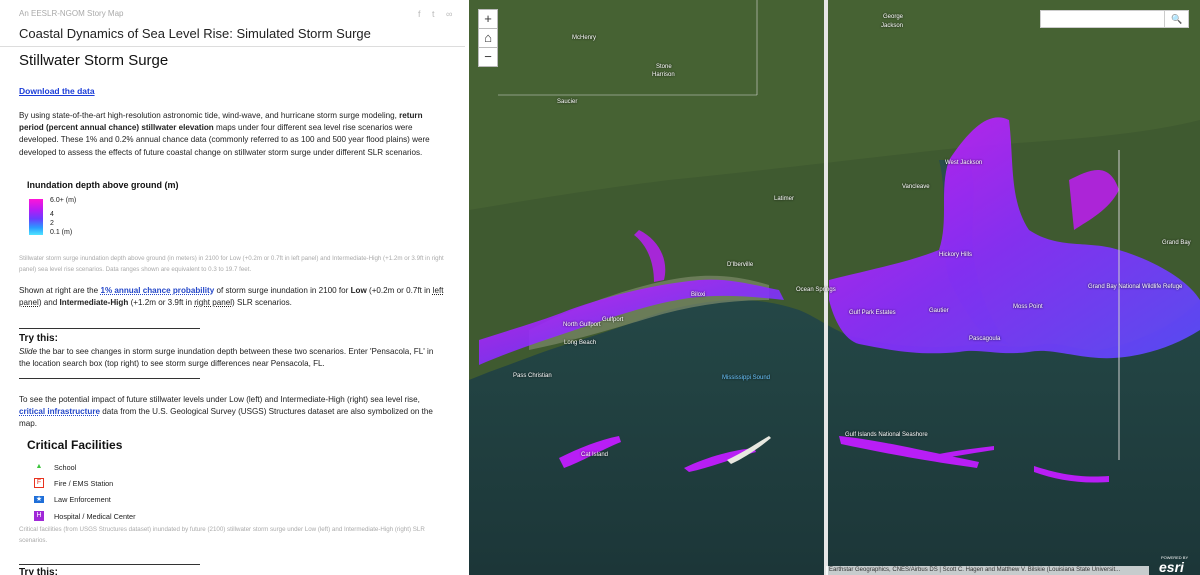 The image size is (1200, 575). I want to click on hospital-icon: H, so click(39, 516).